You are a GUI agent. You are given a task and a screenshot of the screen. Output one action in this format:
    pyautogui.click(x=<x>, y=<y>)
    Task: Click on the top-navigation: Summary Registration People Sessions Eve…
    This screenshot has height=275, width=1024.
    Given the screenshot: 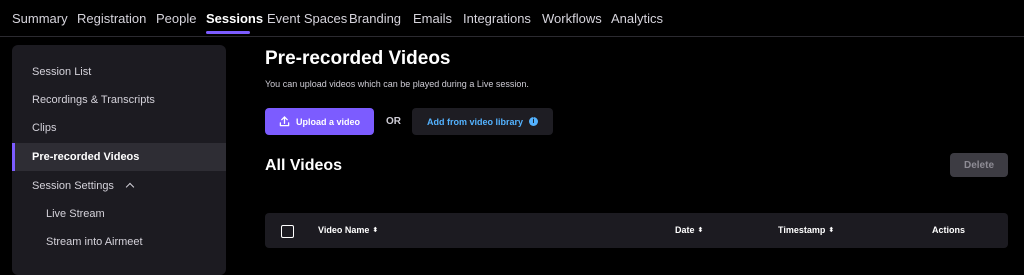 What is the action you would take?
    pyautogui.click(x=512, y=18)
    